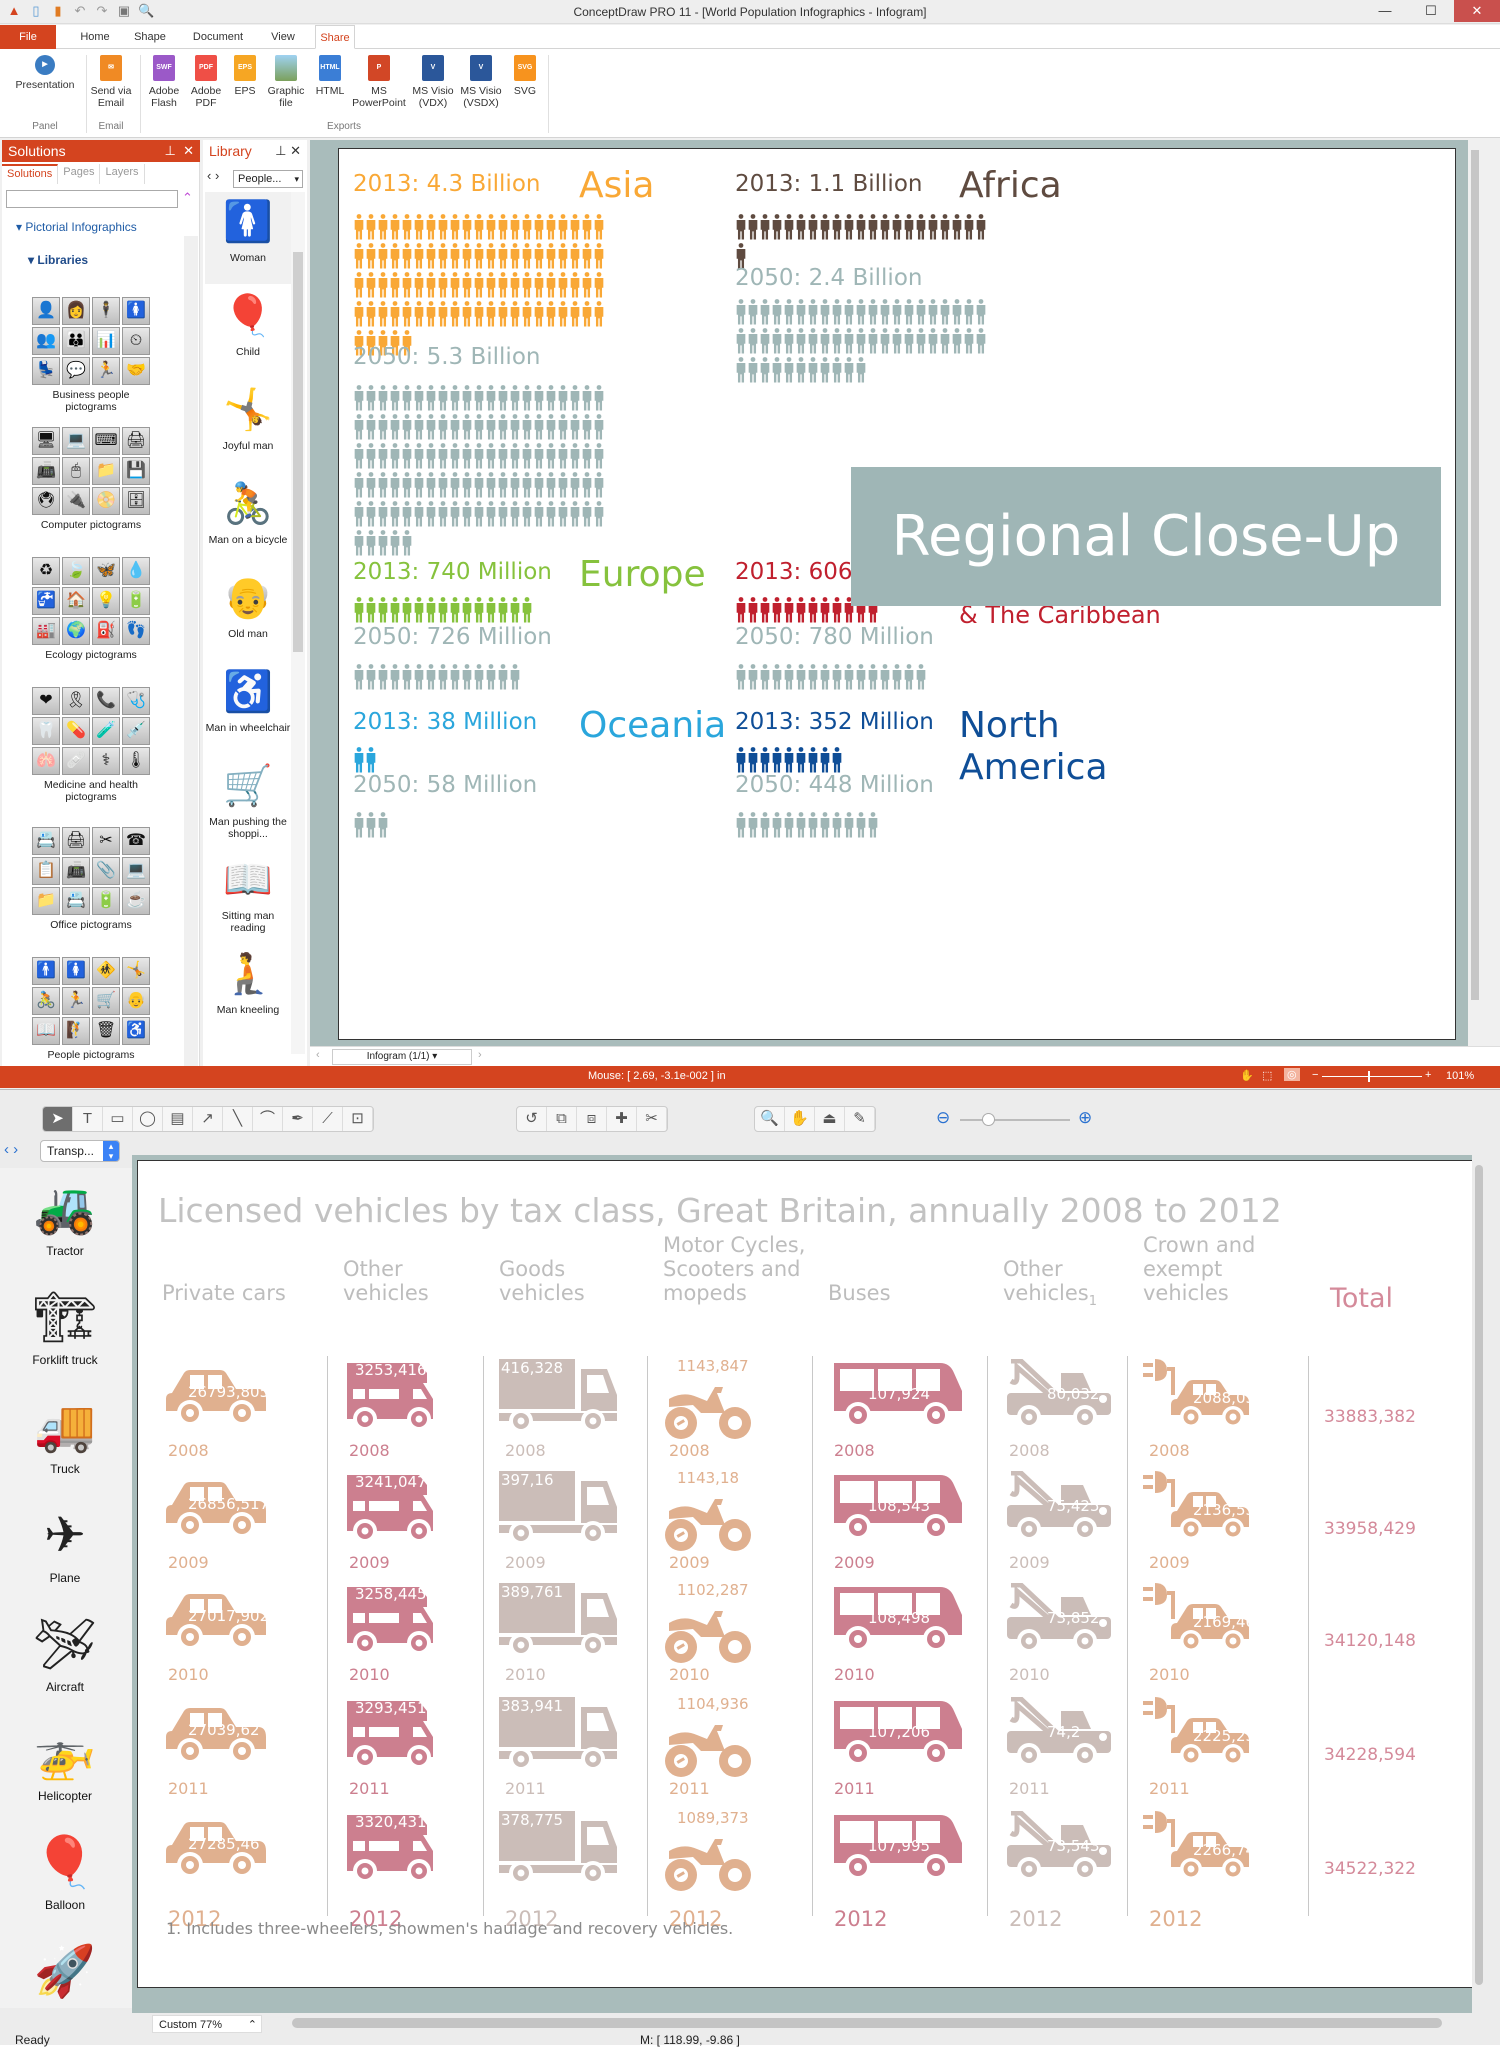 Image resolution: width=1500 pixels, height=2047 pixels. What do you see at coordinates (191, 651) in the screenshot?
I see `solutions-scrollbar` at bounding box center [191, 651].